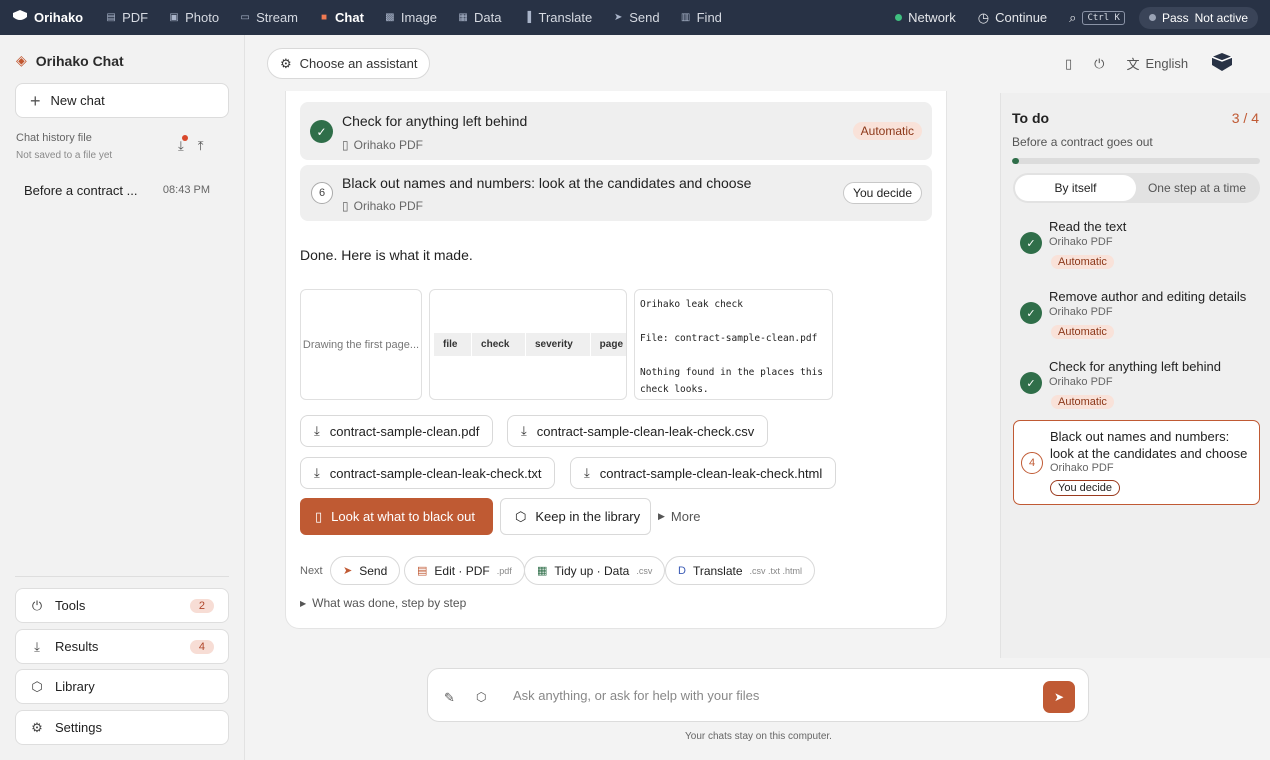 Image resolution: width=1270 pixels, height=760 pixels. What do you see at coordinates (464, 570) in the screenshot?
I see `next-edit-pdf-chip: ▤ Edit · PDF .pdf` at bounding box center [464, 570].